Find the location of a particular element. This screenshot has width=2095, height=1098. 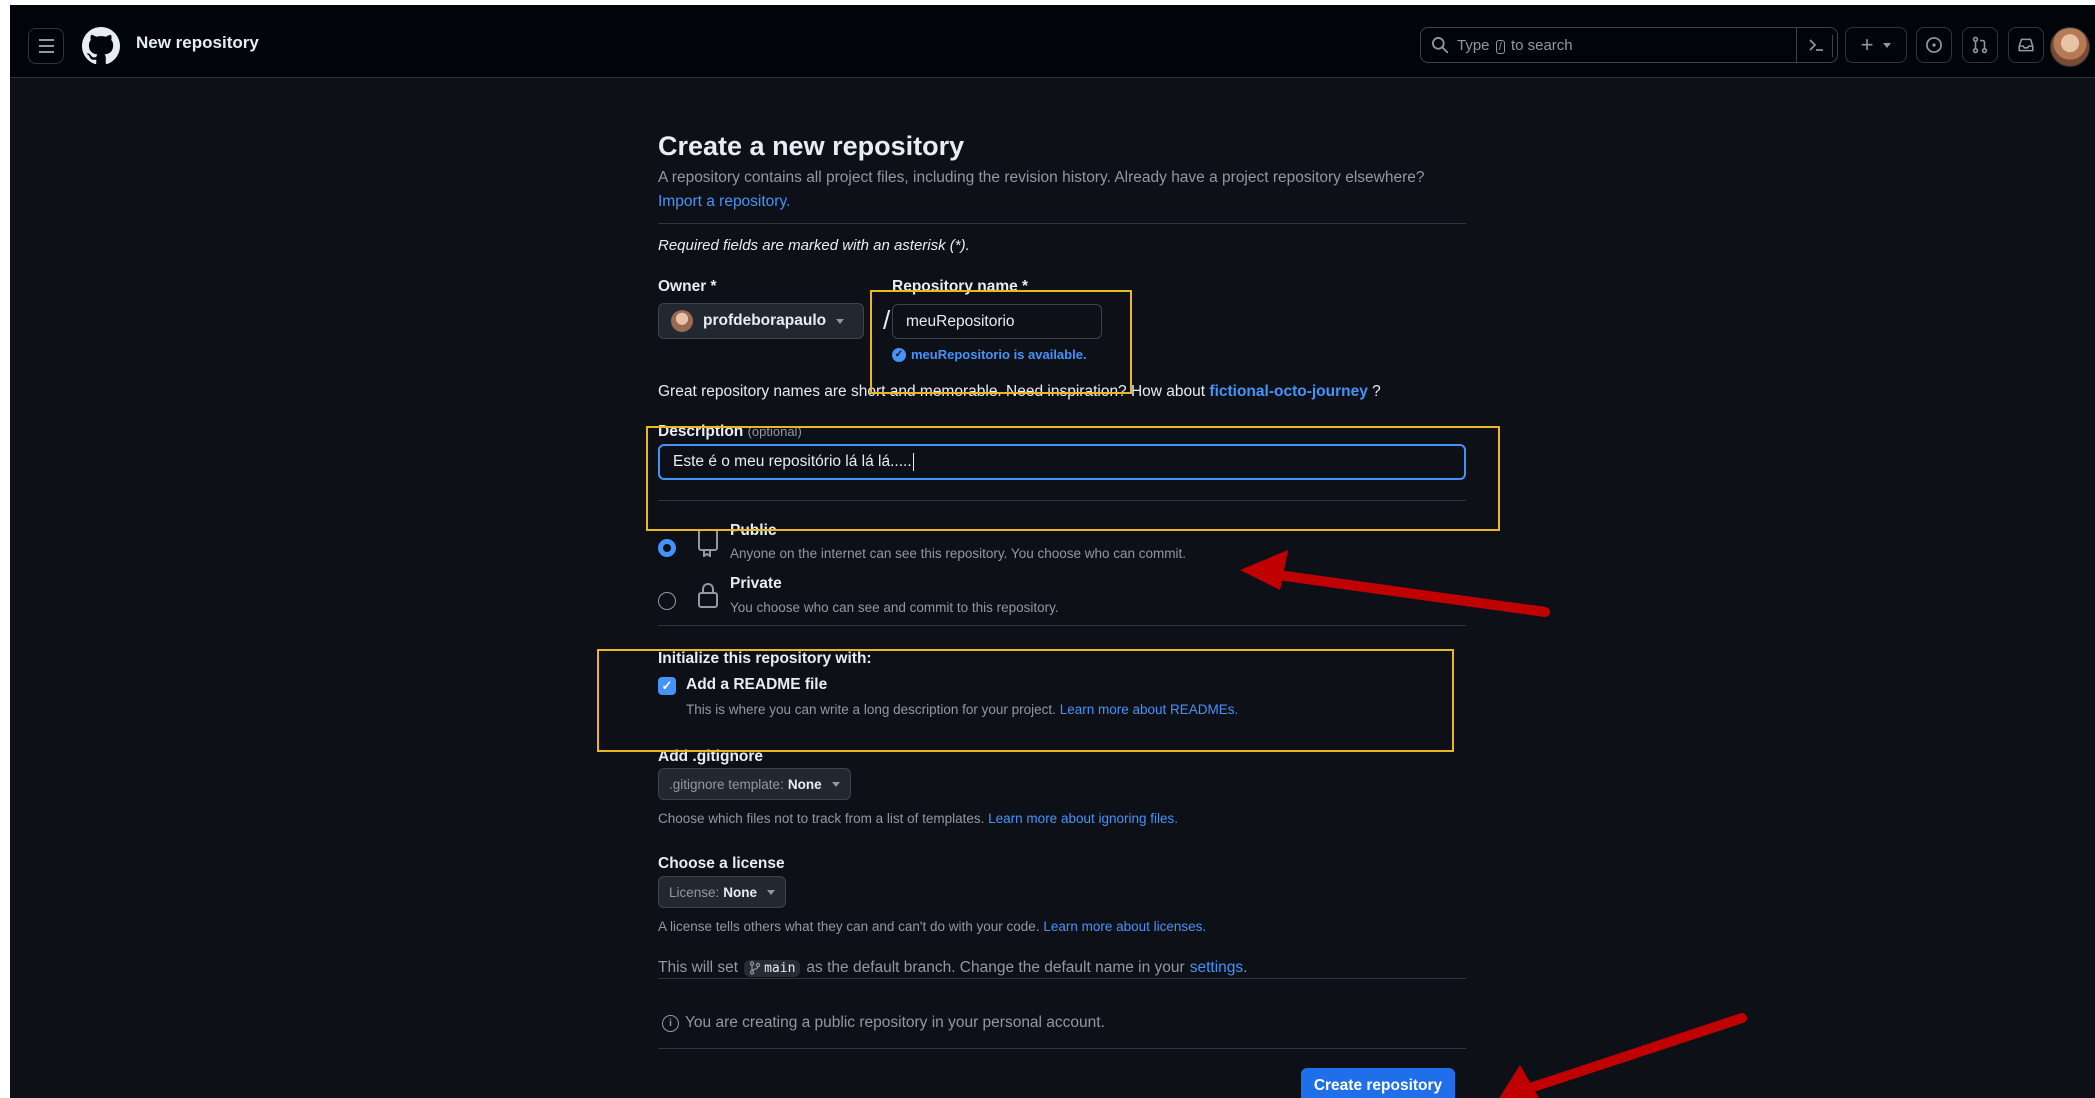

issue-opened-icon is located at coordinates (1934, 45).